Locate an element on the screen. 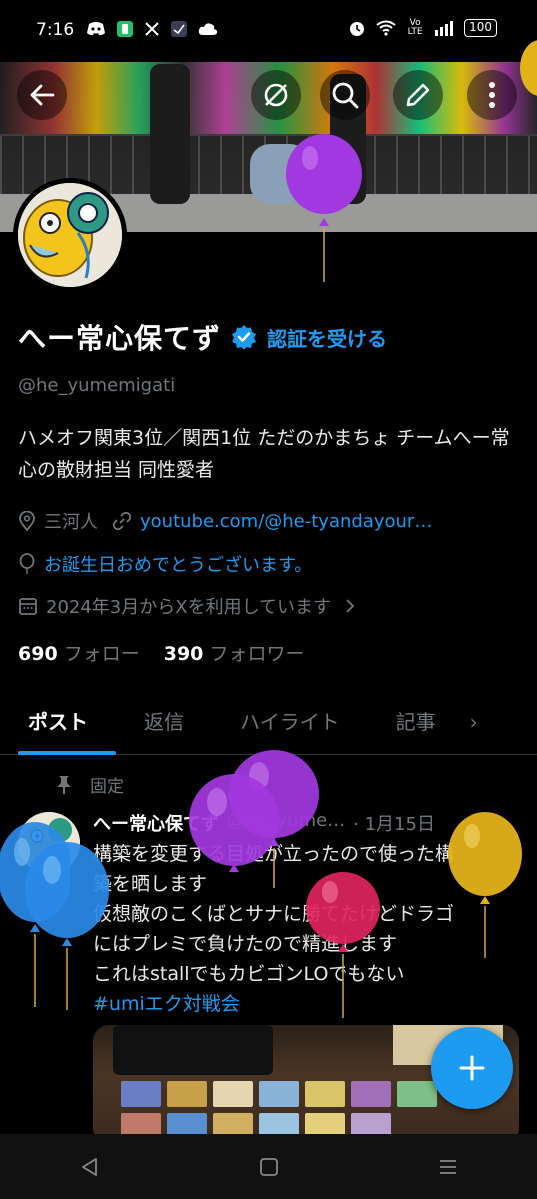  profile-handle: @he_yumemigati is located at coordinates (97, 385).